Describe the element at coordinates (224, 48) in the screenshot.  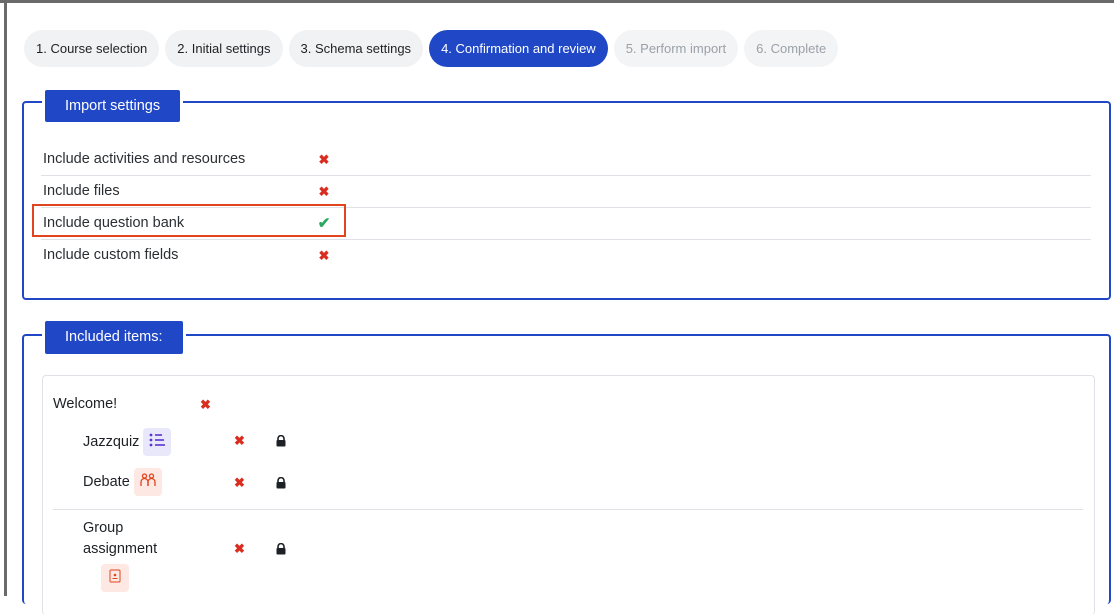
I see `step-initial-settings: 2. Initial settings` at that location.